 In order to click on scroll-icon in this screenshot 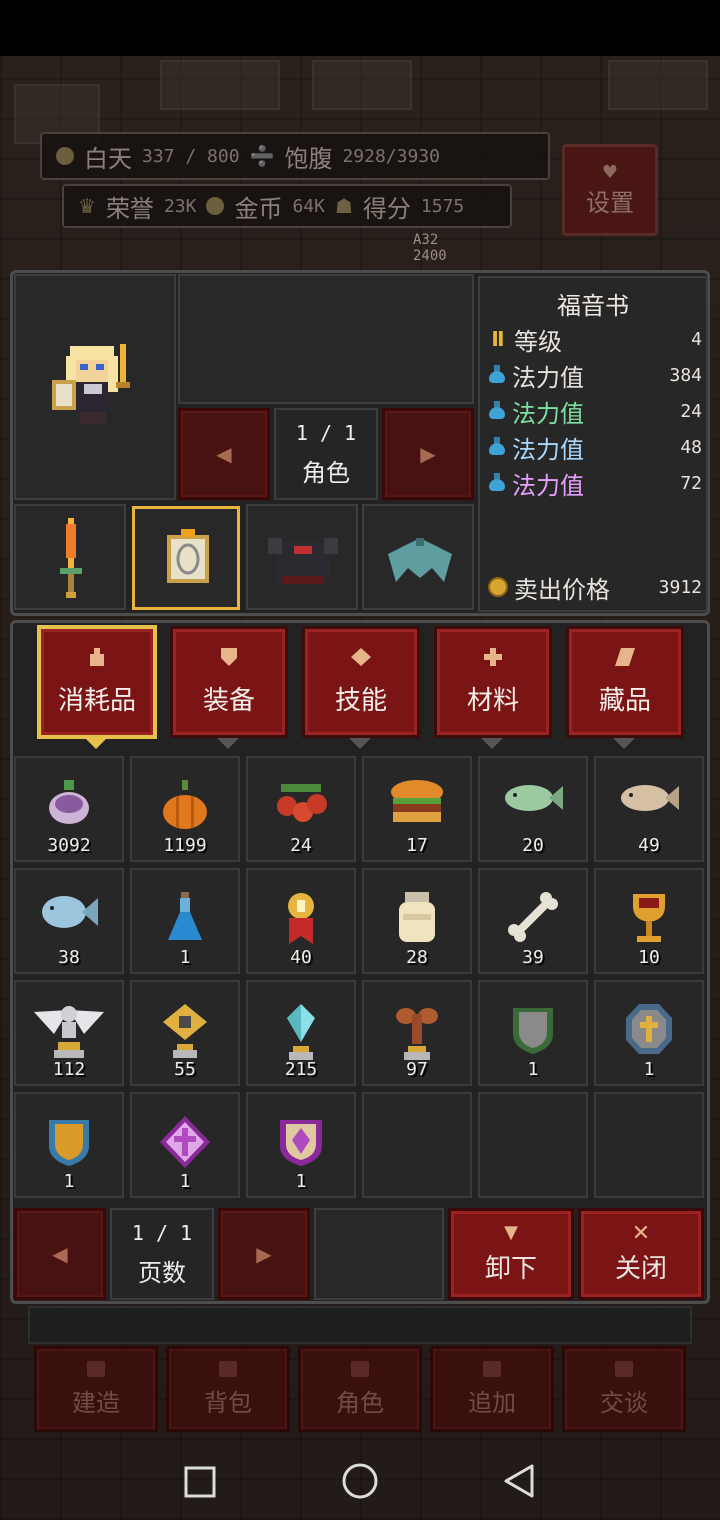, I will do `click(625, 656)`.